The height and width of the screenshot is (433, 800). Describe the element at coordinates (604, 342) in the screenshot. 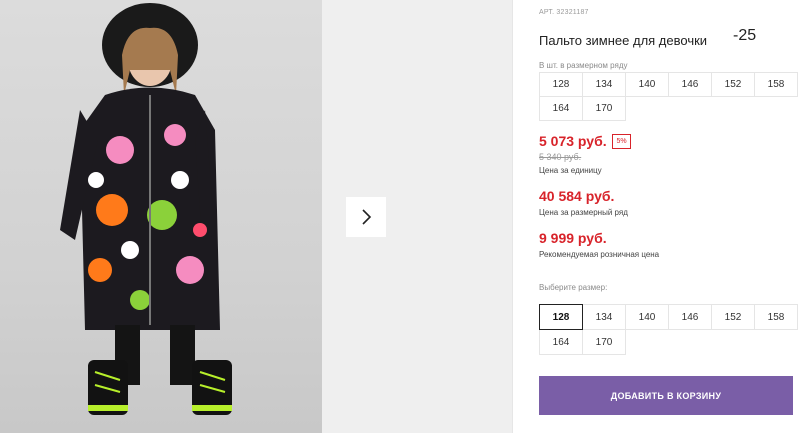

I see `size-option: 170` at that location.